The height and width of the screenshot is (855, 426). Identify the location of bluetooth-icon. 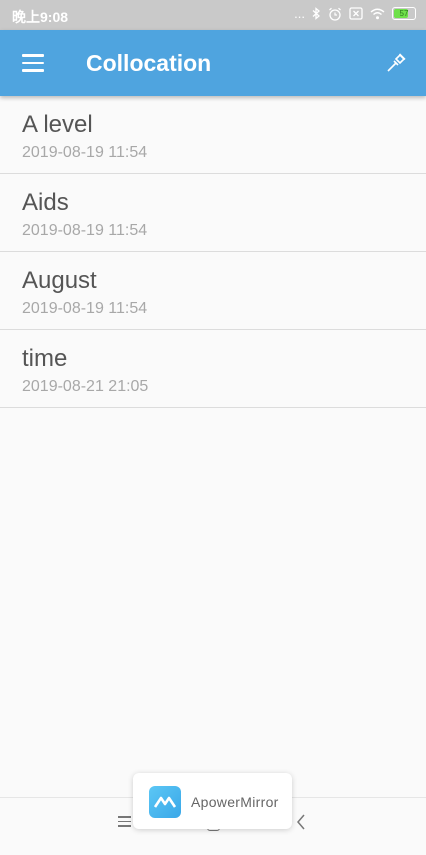
(316, 13).